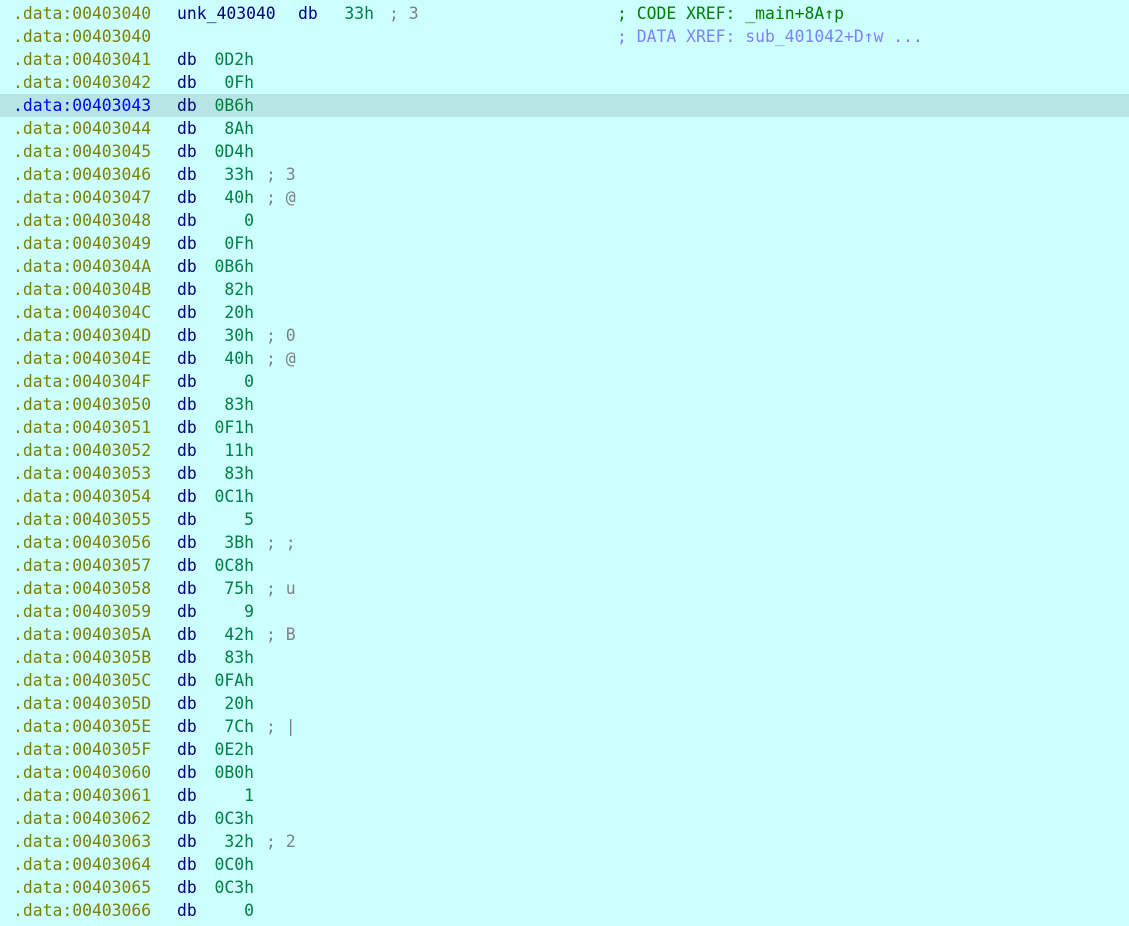 The image size is (1129, 926). Describe the element at coordinates (564, 634) in the screenshot. I see `listing-row: .data:0040305A db 42h ; B` at that location.